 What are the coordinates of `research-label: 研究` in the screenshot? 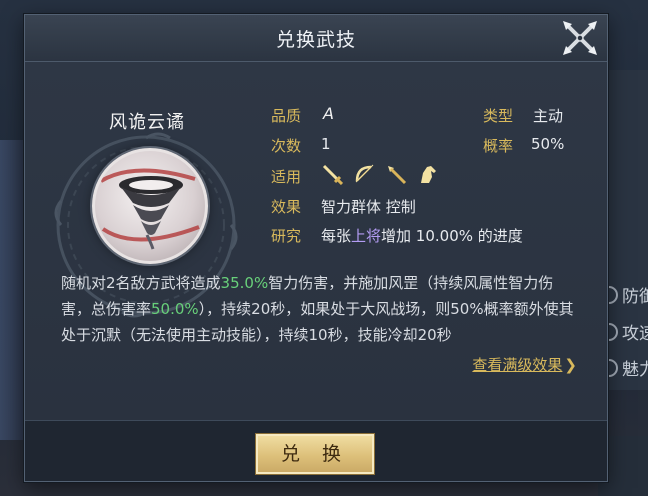 It's located at (286, 236).